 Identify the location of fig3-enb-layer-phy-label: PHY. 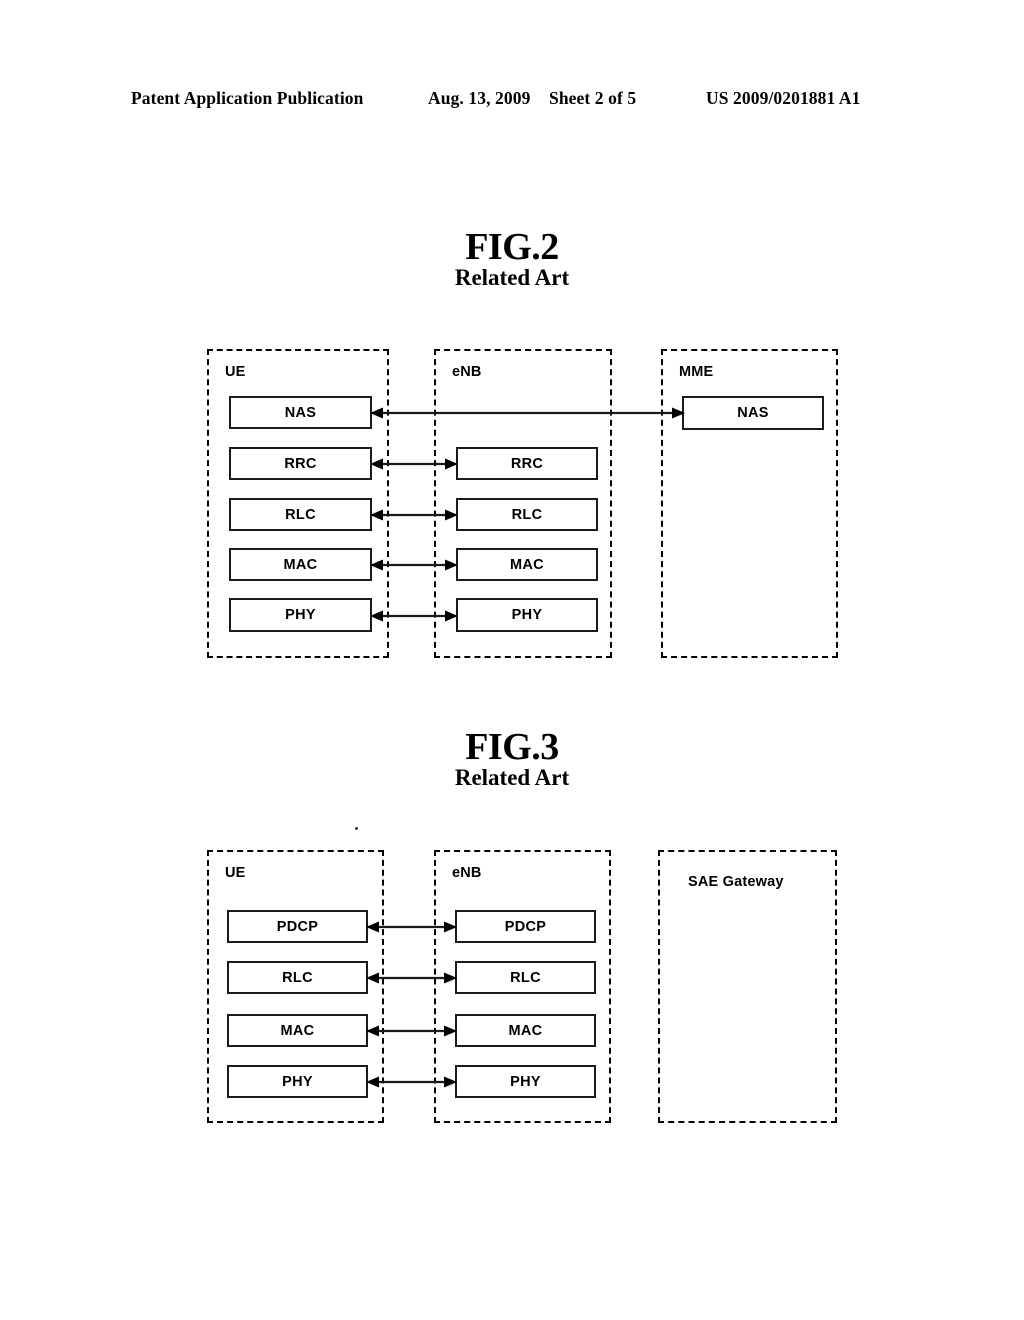
(525, 1081).